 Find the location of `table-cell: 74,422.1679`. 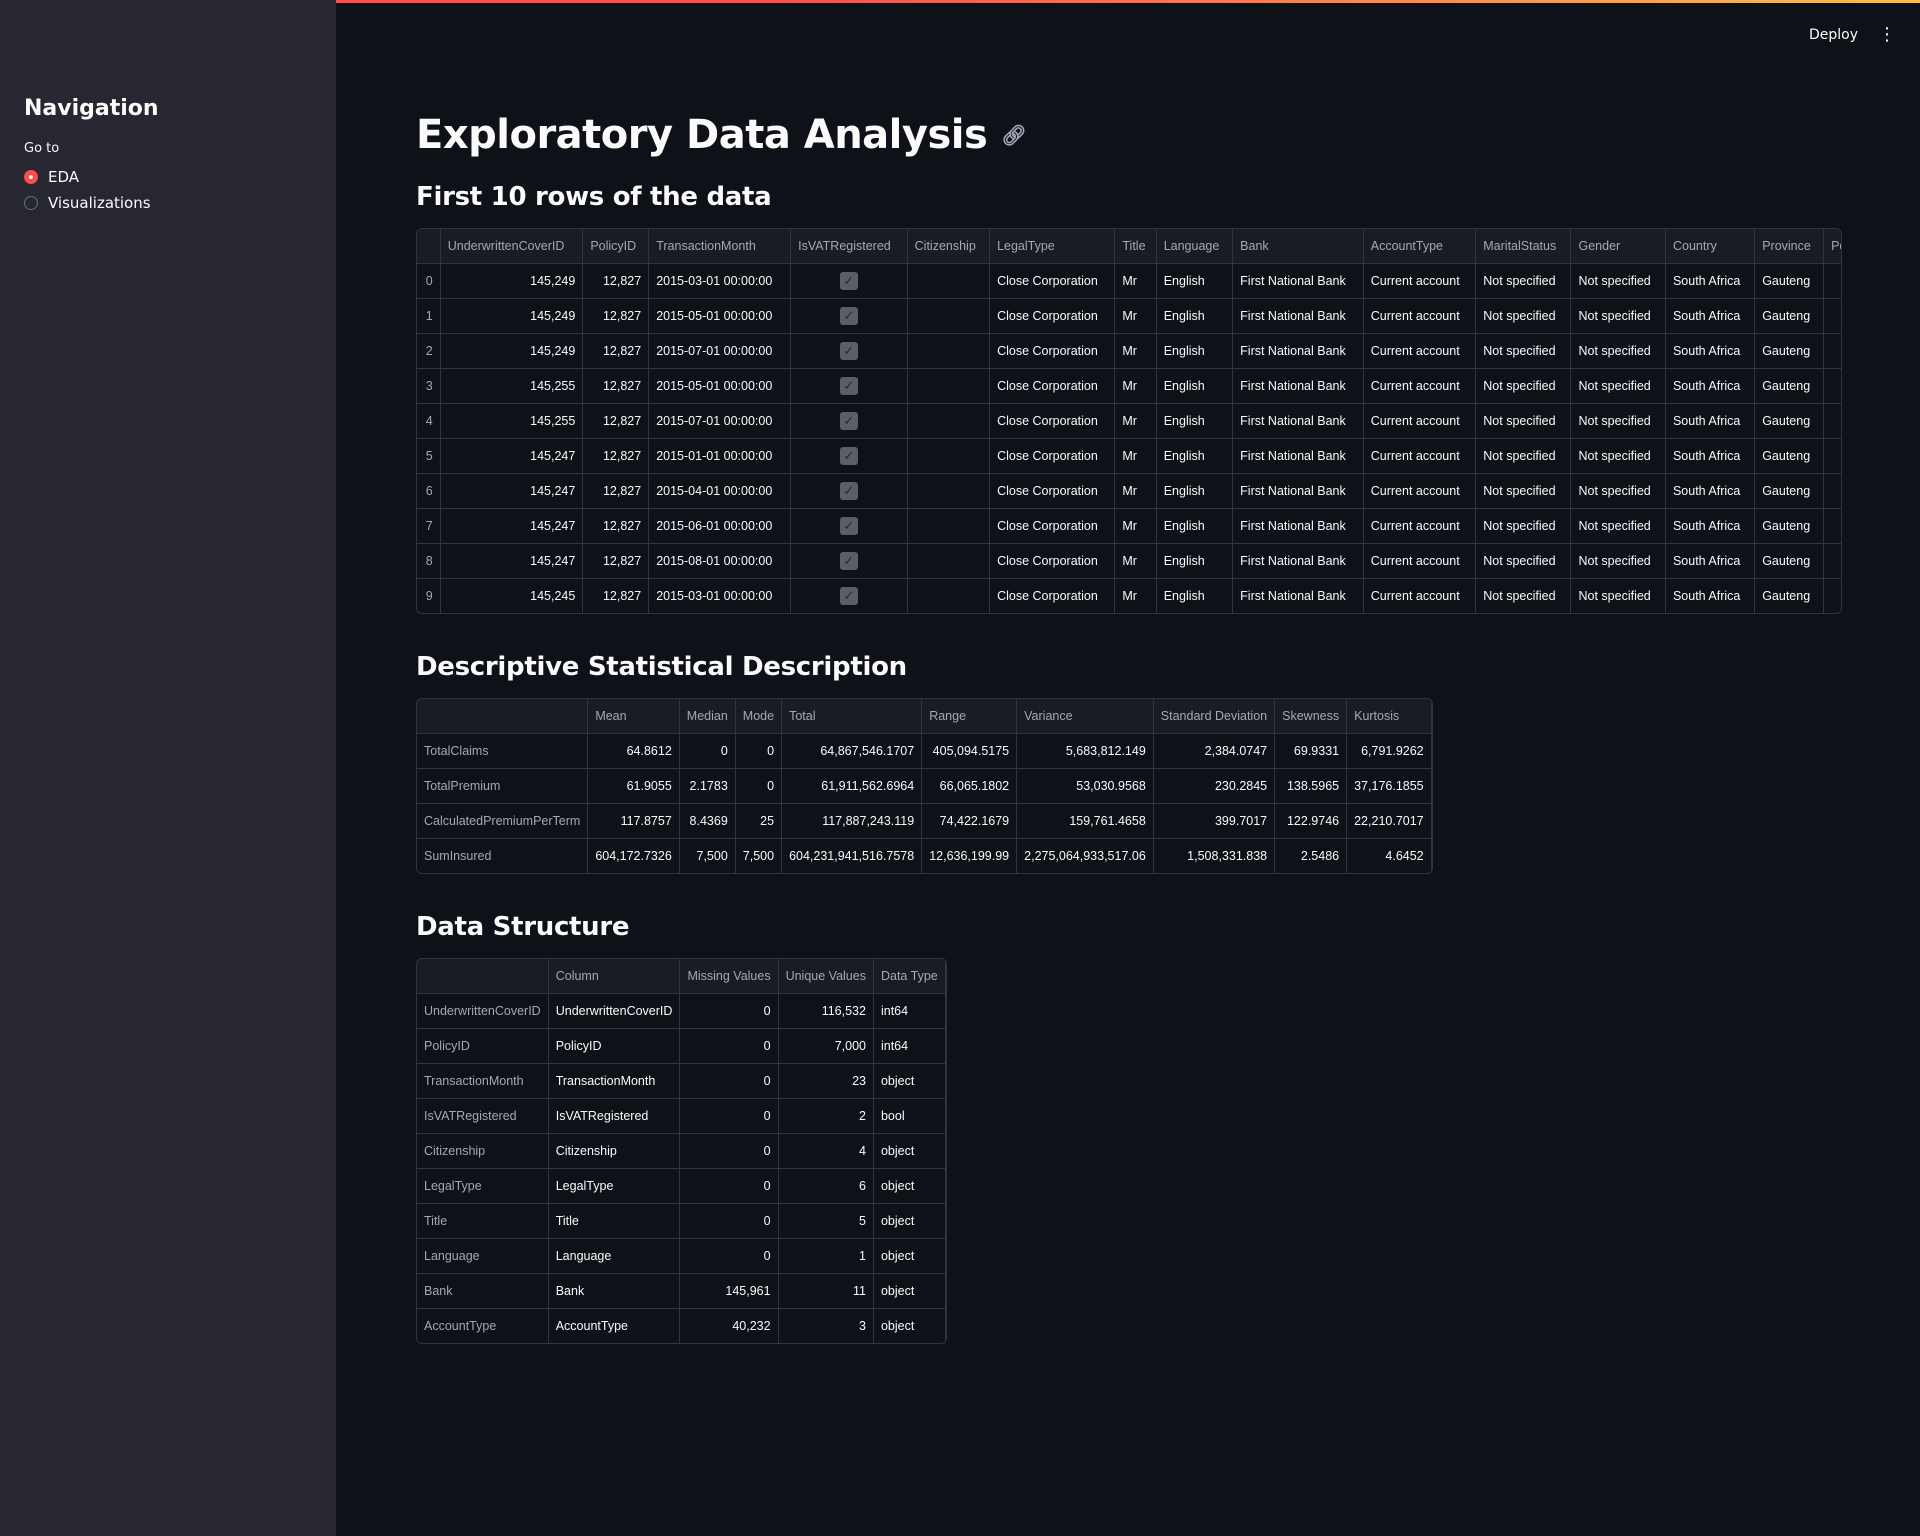

table-cell: 74,422.1679 is located at coordinates (969, 821).